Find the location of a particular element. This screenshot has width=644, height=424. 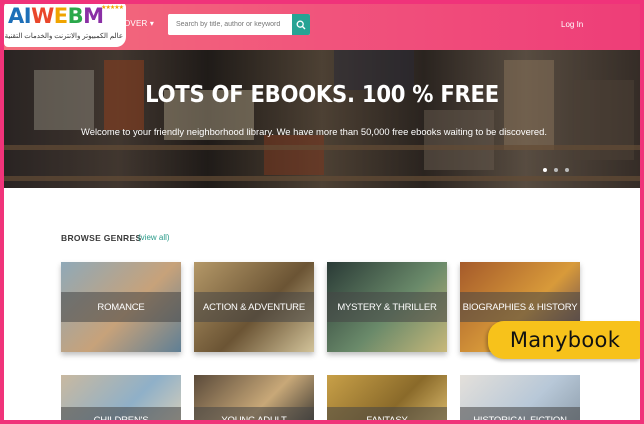

genre-tile-historical-fiction: HISTORICAL FICTION is located at coordinates (520, 399).